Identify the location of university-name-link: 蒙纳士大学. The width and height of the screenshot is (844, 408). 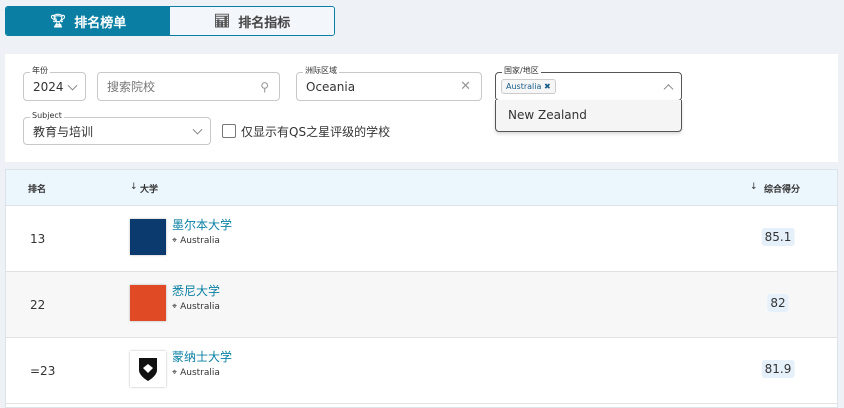
(202, 356).